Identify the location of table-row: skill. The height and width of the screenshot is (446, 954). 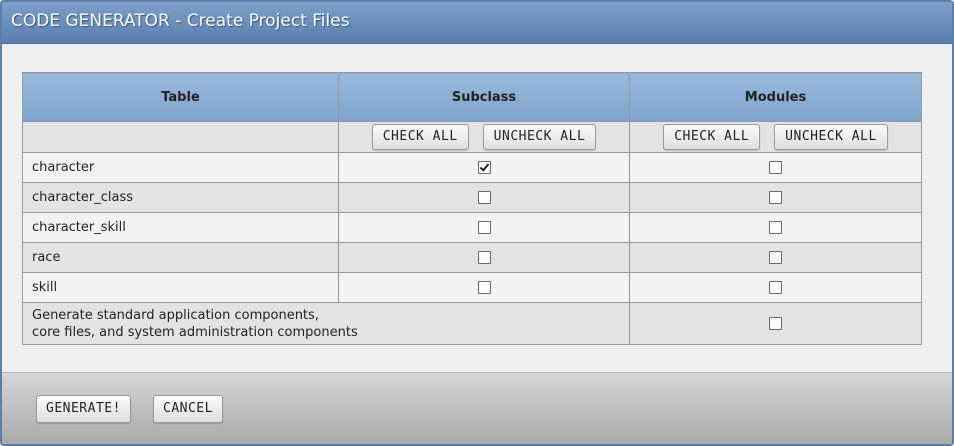
(472, 287).